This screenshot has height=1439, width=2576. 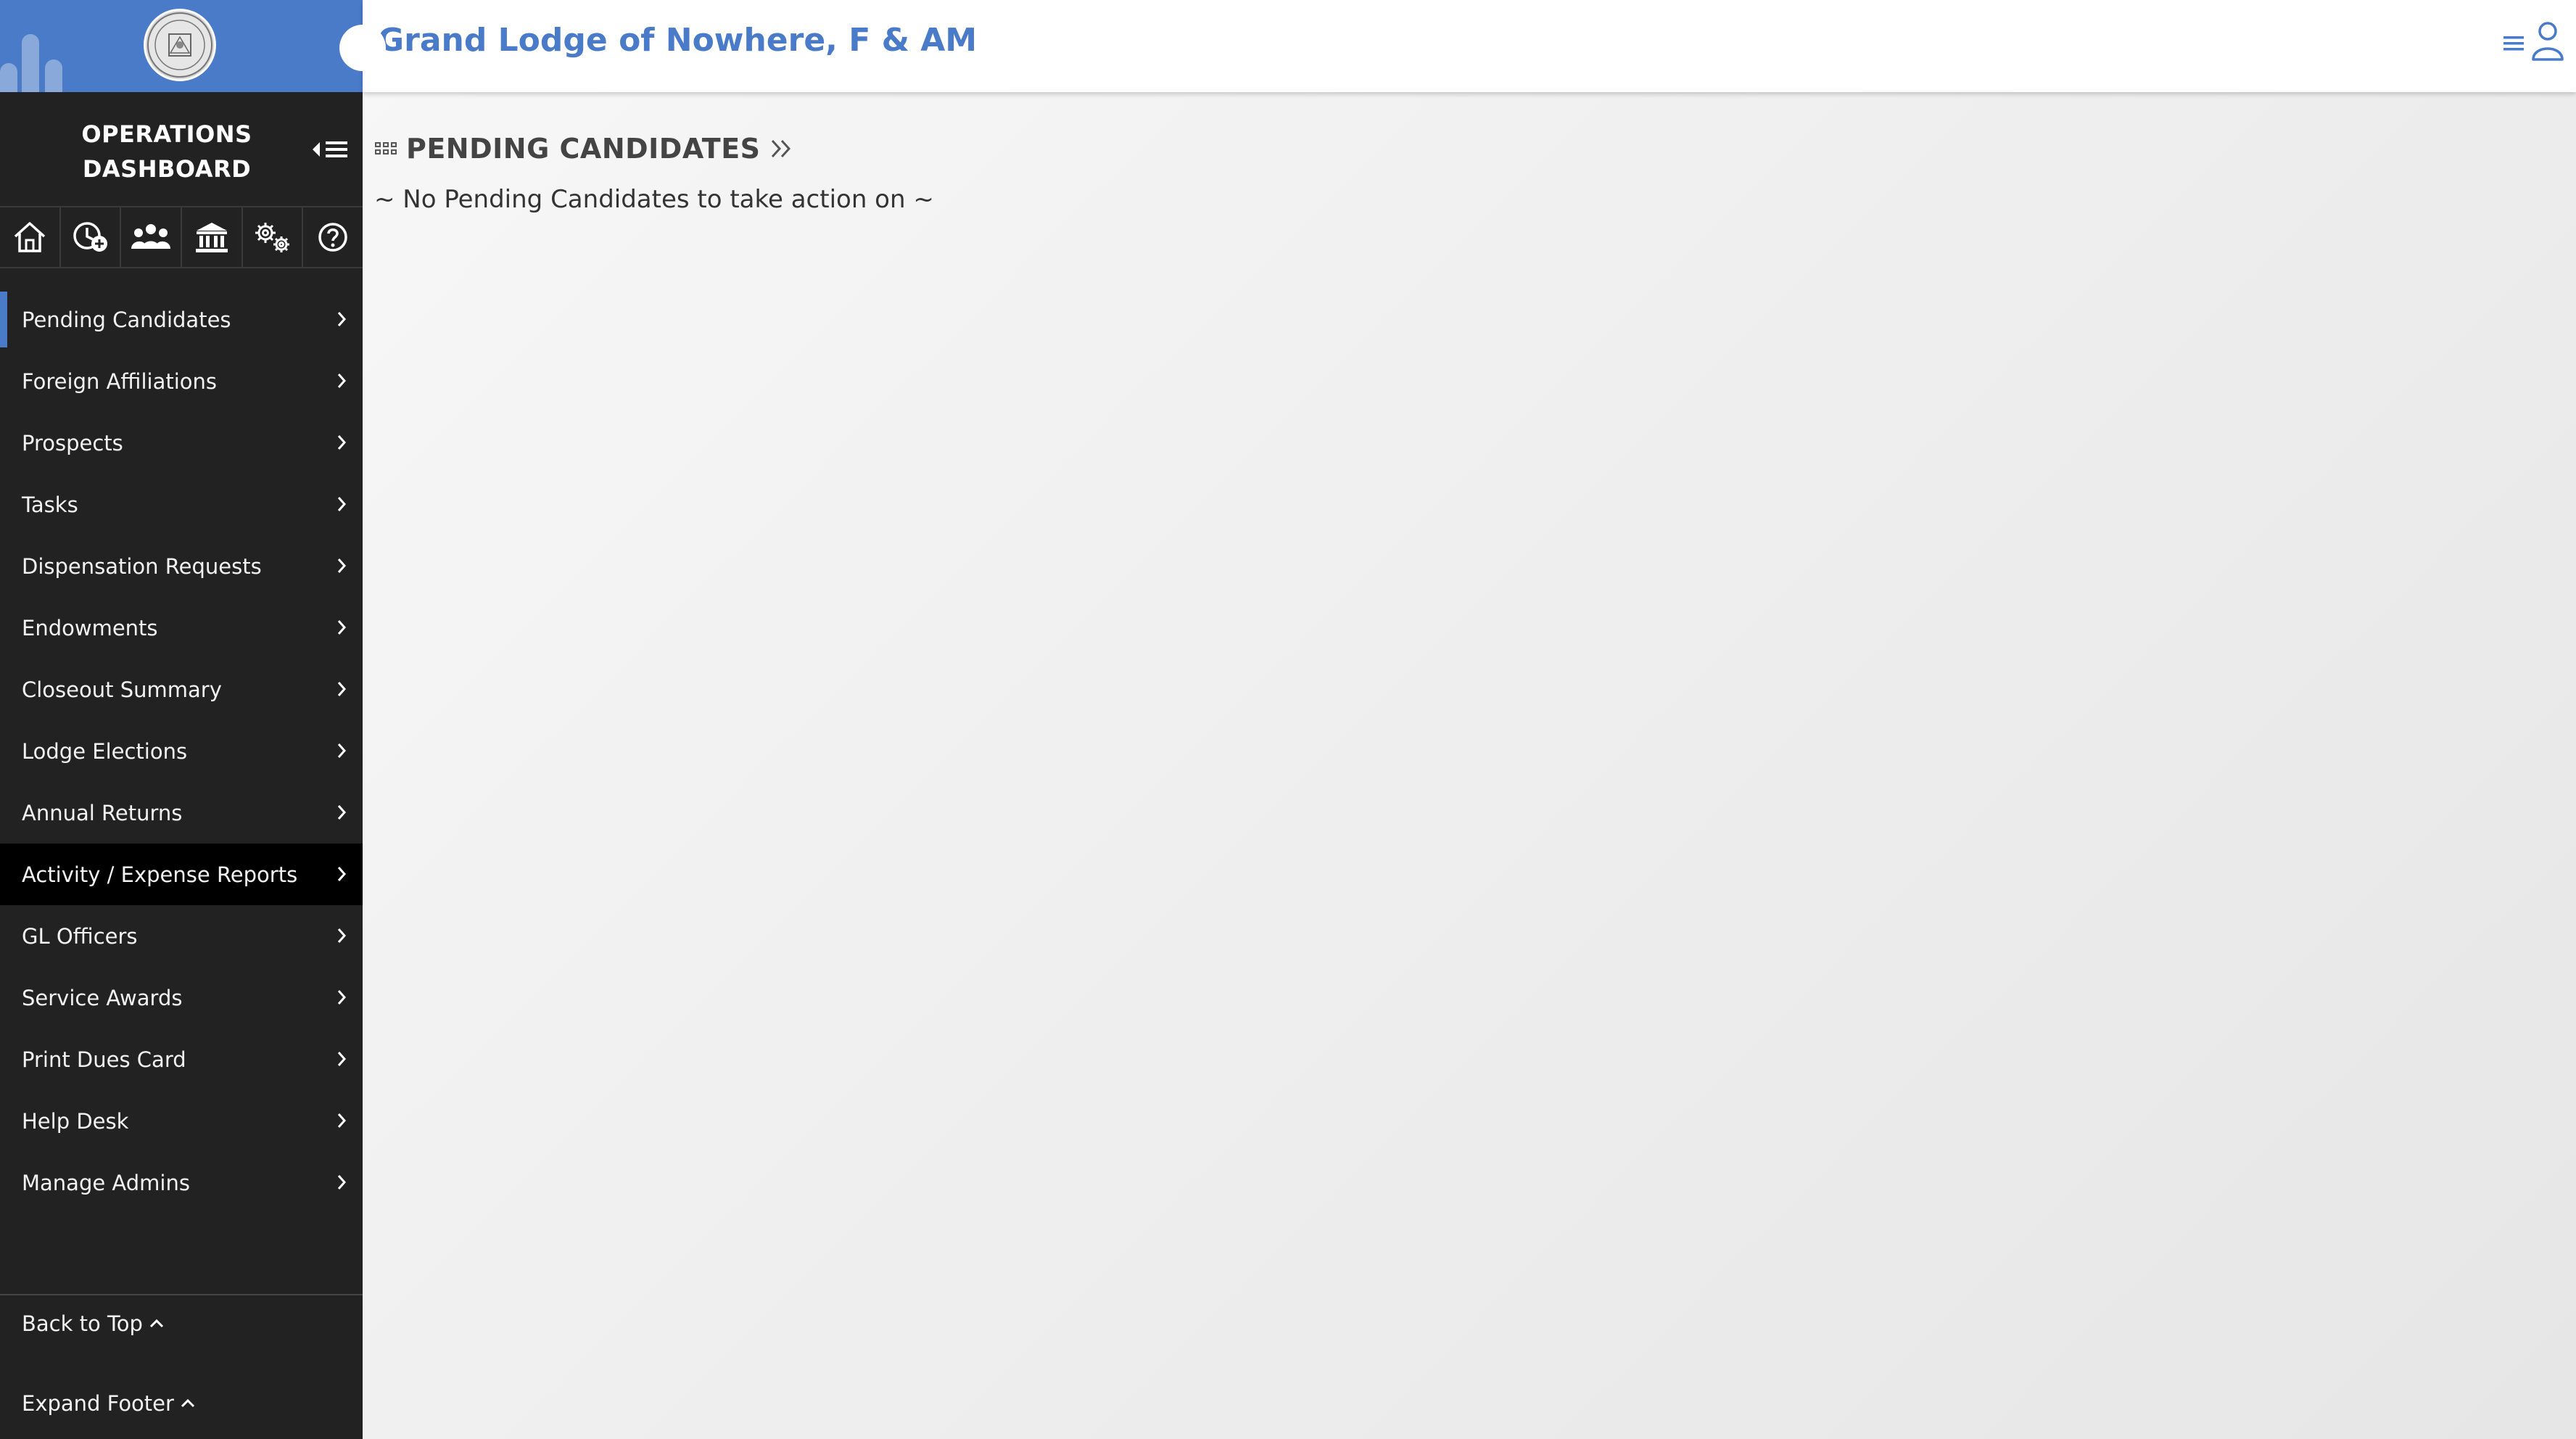 I want to click on section-title: PENDING CANDIDATES, so click(x=583, y=149).